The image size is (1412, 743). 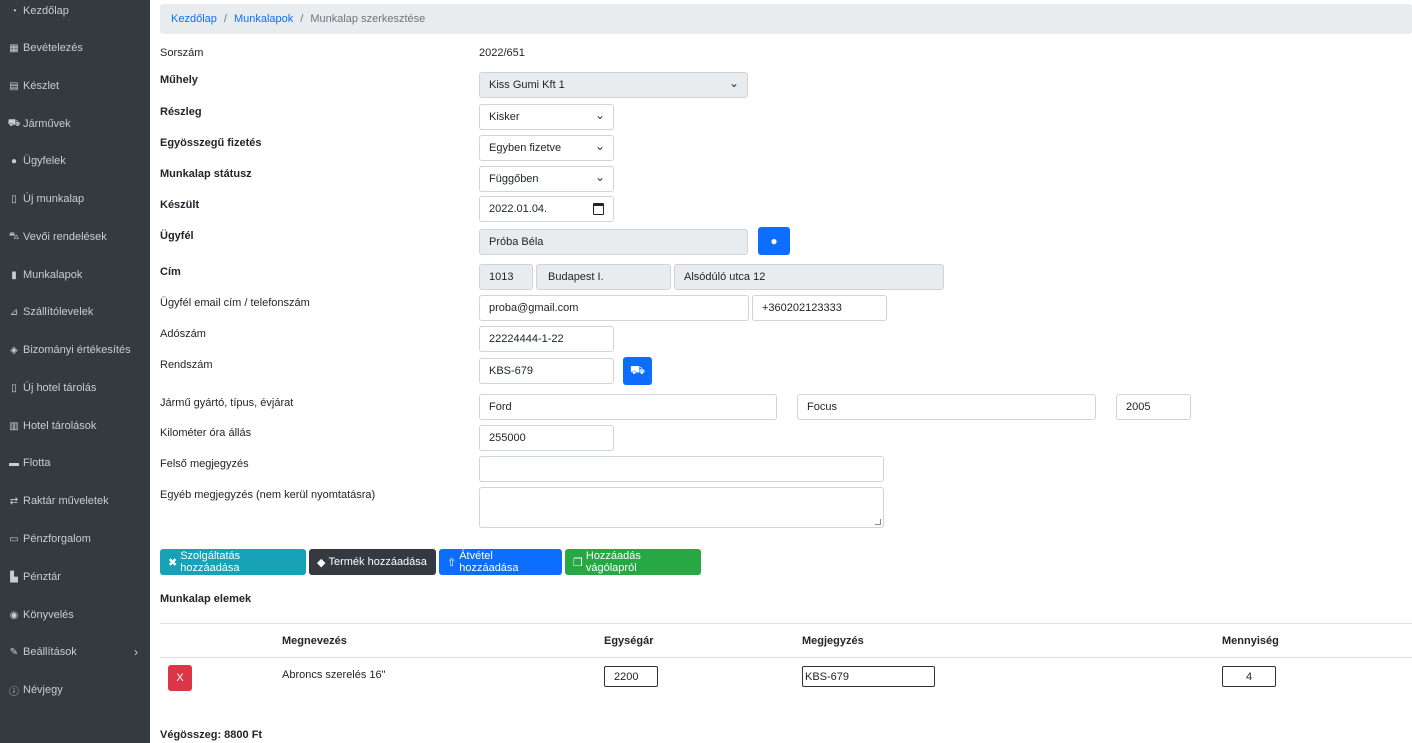 I want to click on adoszam-value: 22224444-1-22, so click(x=526, y=339).